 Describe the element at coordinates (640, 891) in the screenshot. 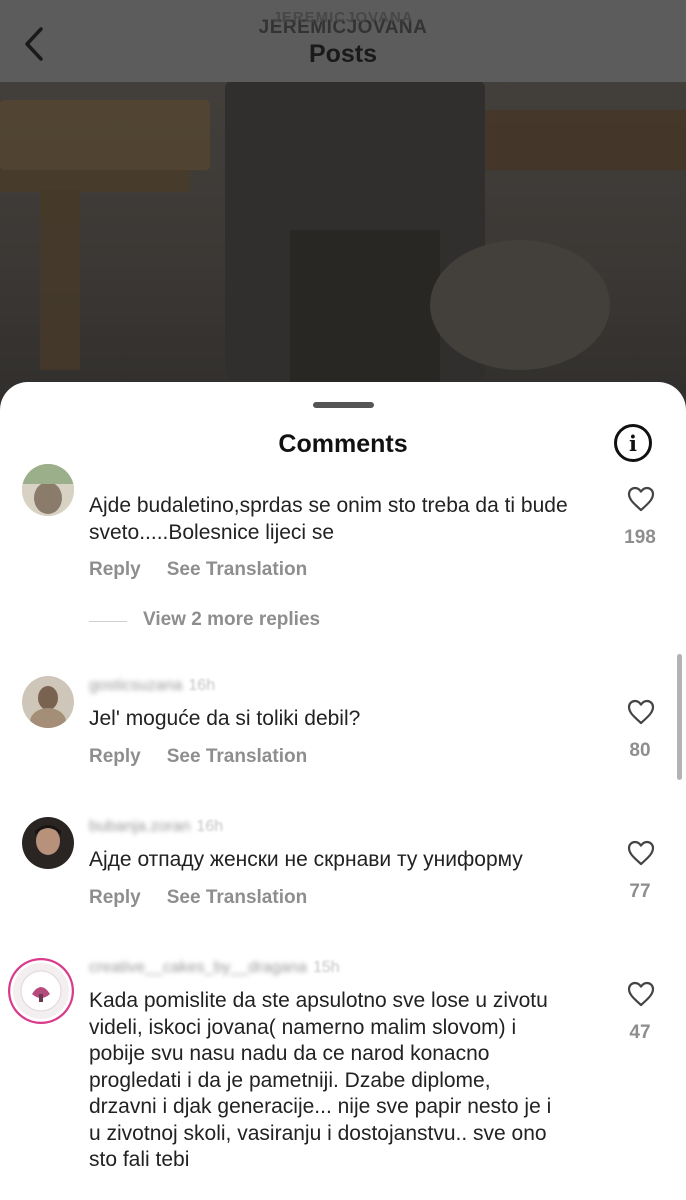

I see `like-count: 77` at that location.